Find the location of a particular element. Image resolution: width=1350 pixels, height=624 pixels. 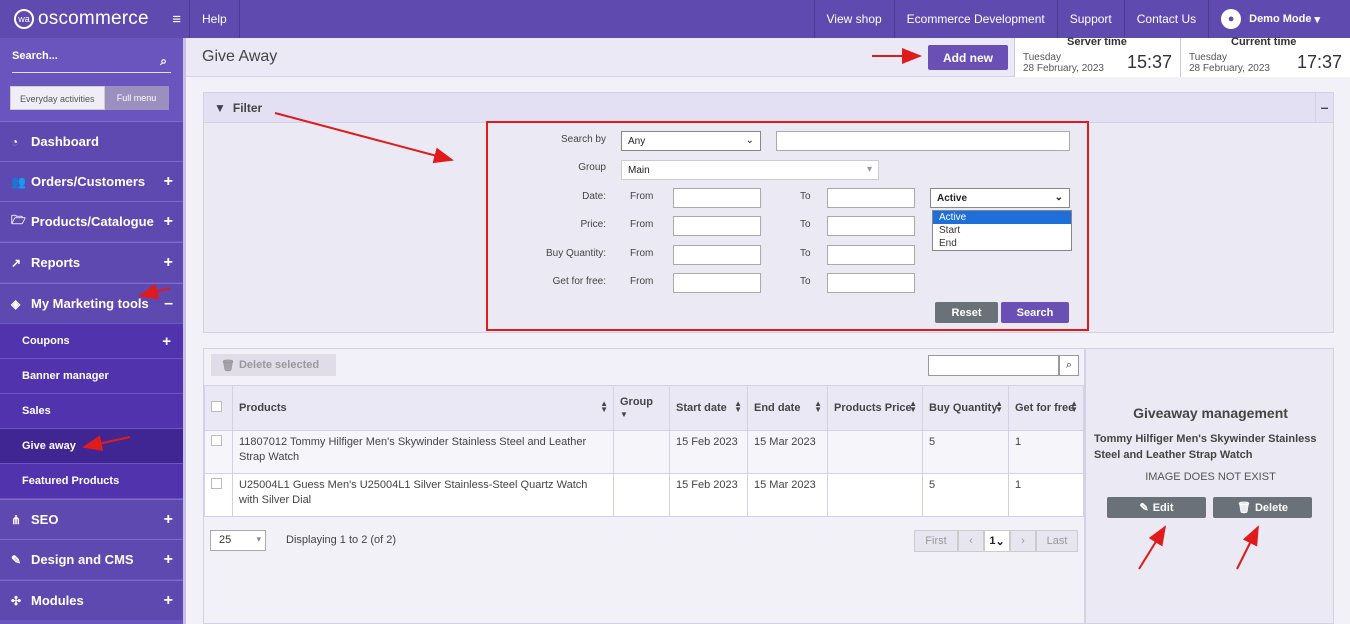

grid-search-icon: ⌕ is located at coordinates (1069, 365).